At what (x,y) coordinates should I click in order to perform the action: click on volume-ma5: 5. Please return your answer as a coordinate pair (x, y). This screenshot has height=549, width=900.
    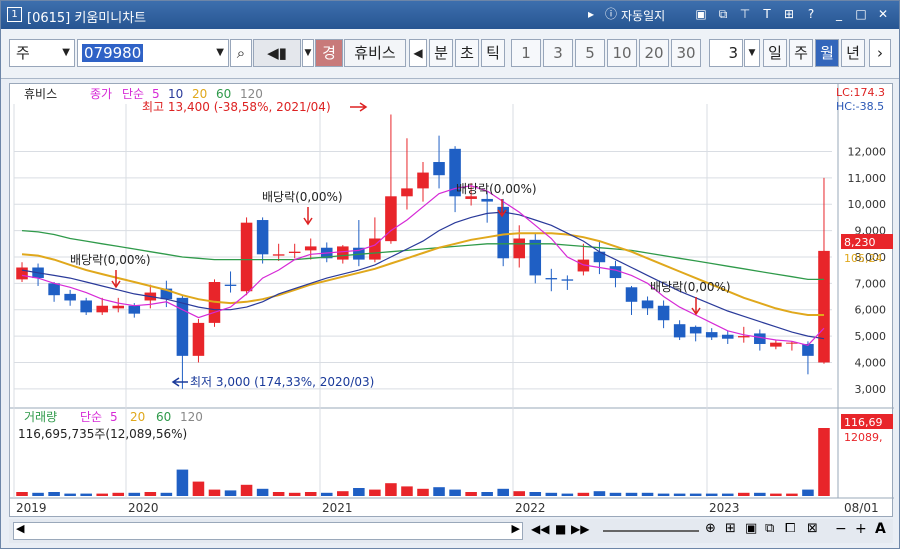
    Looking at the image, I should click on (114, 417).